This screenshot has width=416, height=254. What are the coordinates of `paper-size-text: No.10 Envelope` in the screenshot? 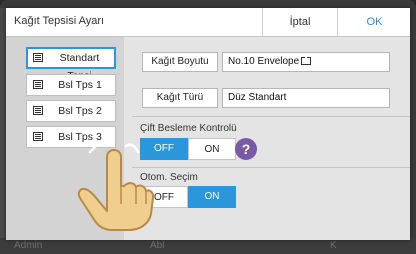 It's located at (264, 61).